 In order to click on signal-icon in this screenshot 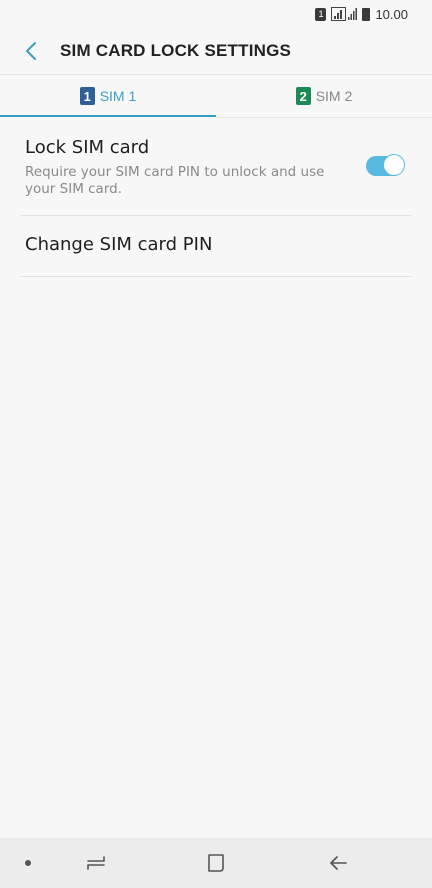, I will do `click(344, 13)`.